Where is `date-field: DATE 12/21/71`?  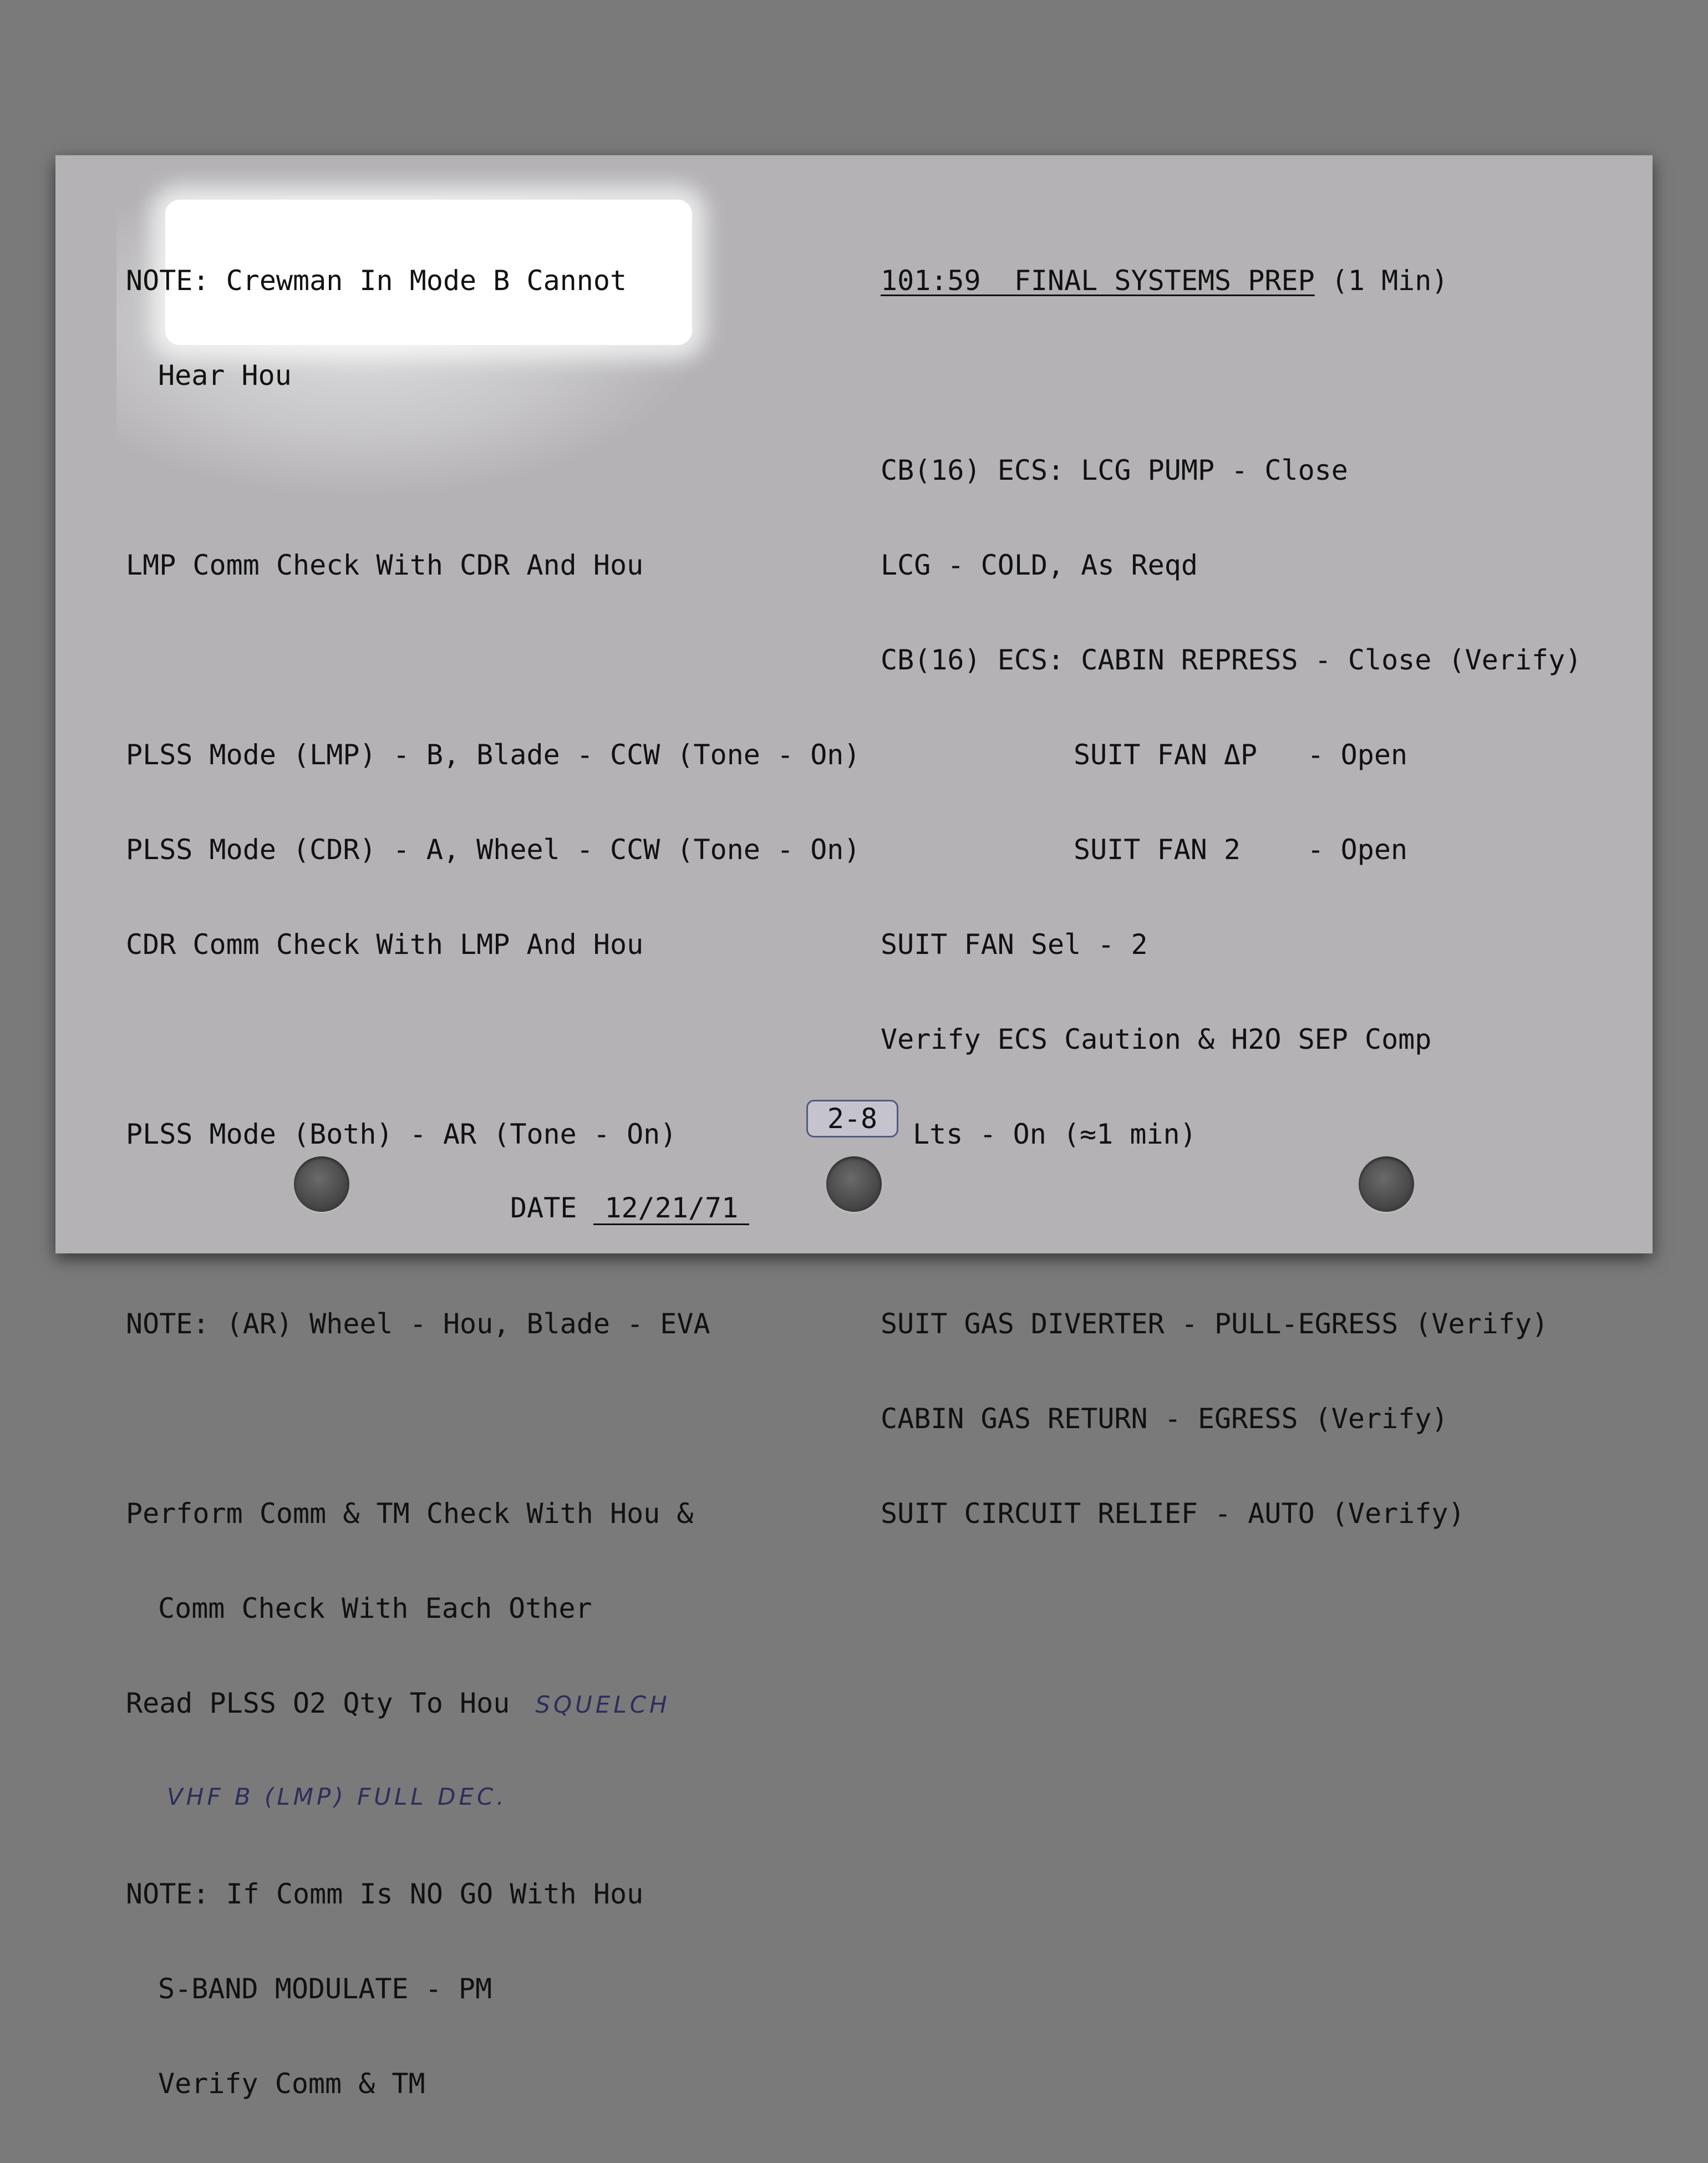 date-field: DATE 12/21/71 is located at coordinates (630, 1208).